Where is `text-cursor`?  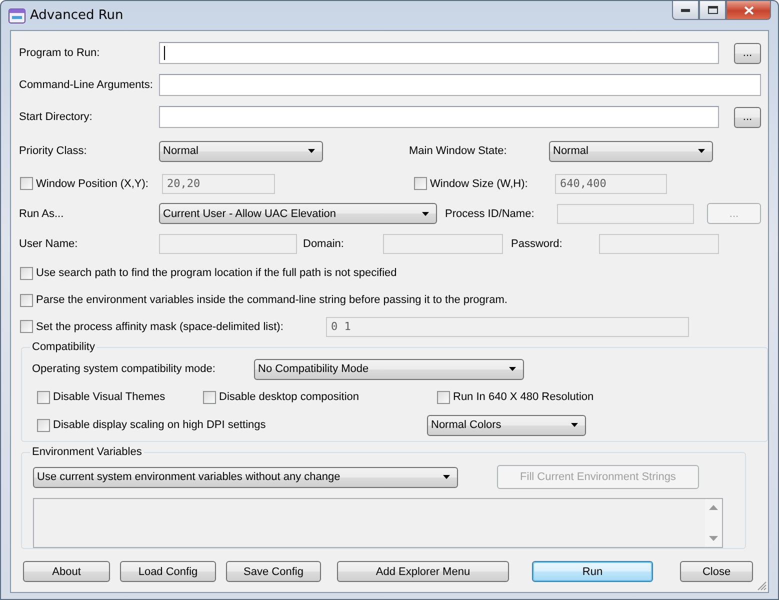
text-cursor is located at coordinates (164, 53).